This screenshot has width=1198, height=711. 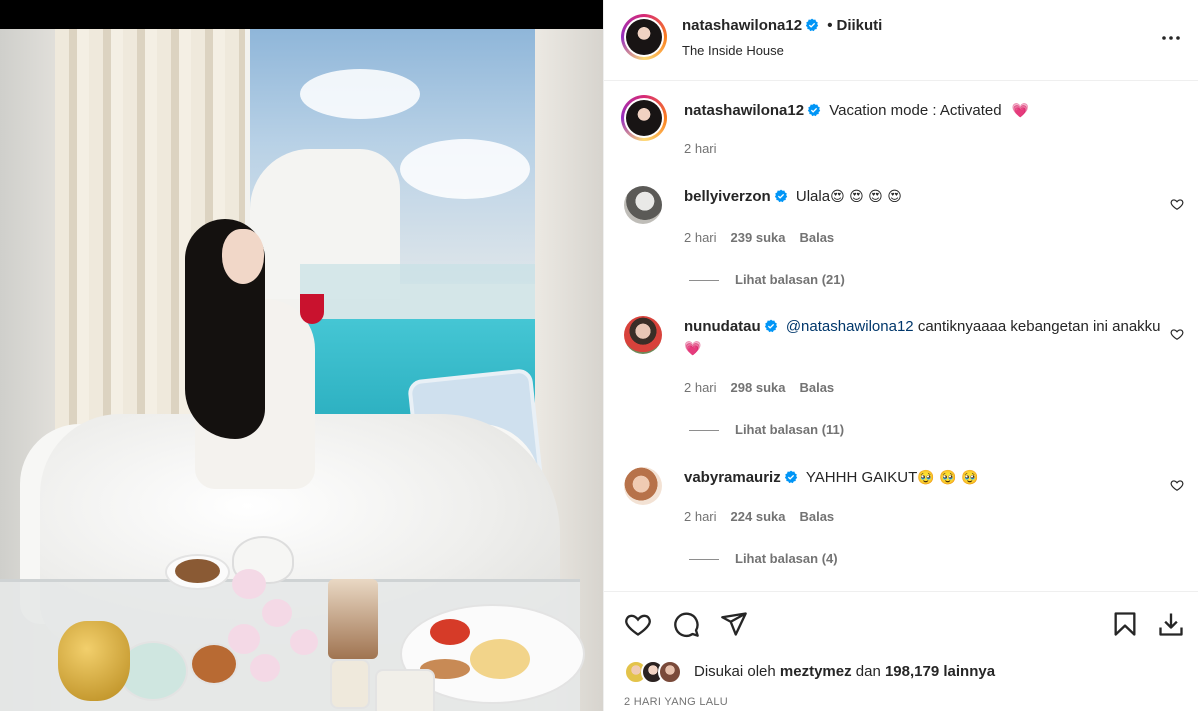 What do you see at coordinates (758, 237) in the screenshot?
I see `comment-likes: 239 suka` at bounding box center [758, 237].